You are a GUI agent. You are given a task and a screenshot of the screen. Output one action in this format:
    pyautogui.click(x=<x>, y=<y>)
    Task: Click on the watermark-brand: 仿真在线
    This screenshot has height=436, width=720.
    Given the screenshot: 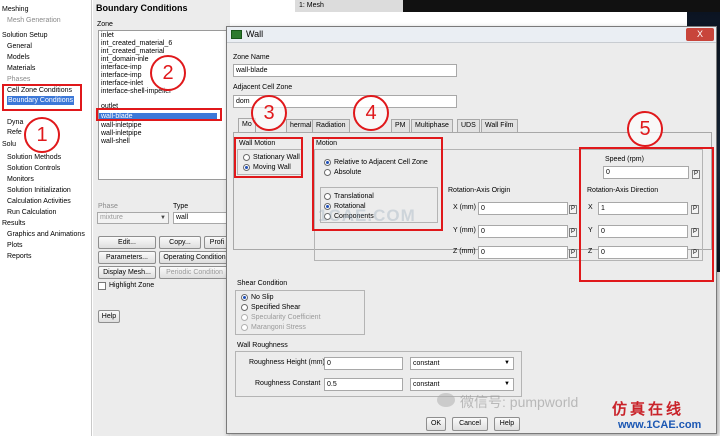 What is the action you would take?
    pyautogui.click(x=648, y=409)
    